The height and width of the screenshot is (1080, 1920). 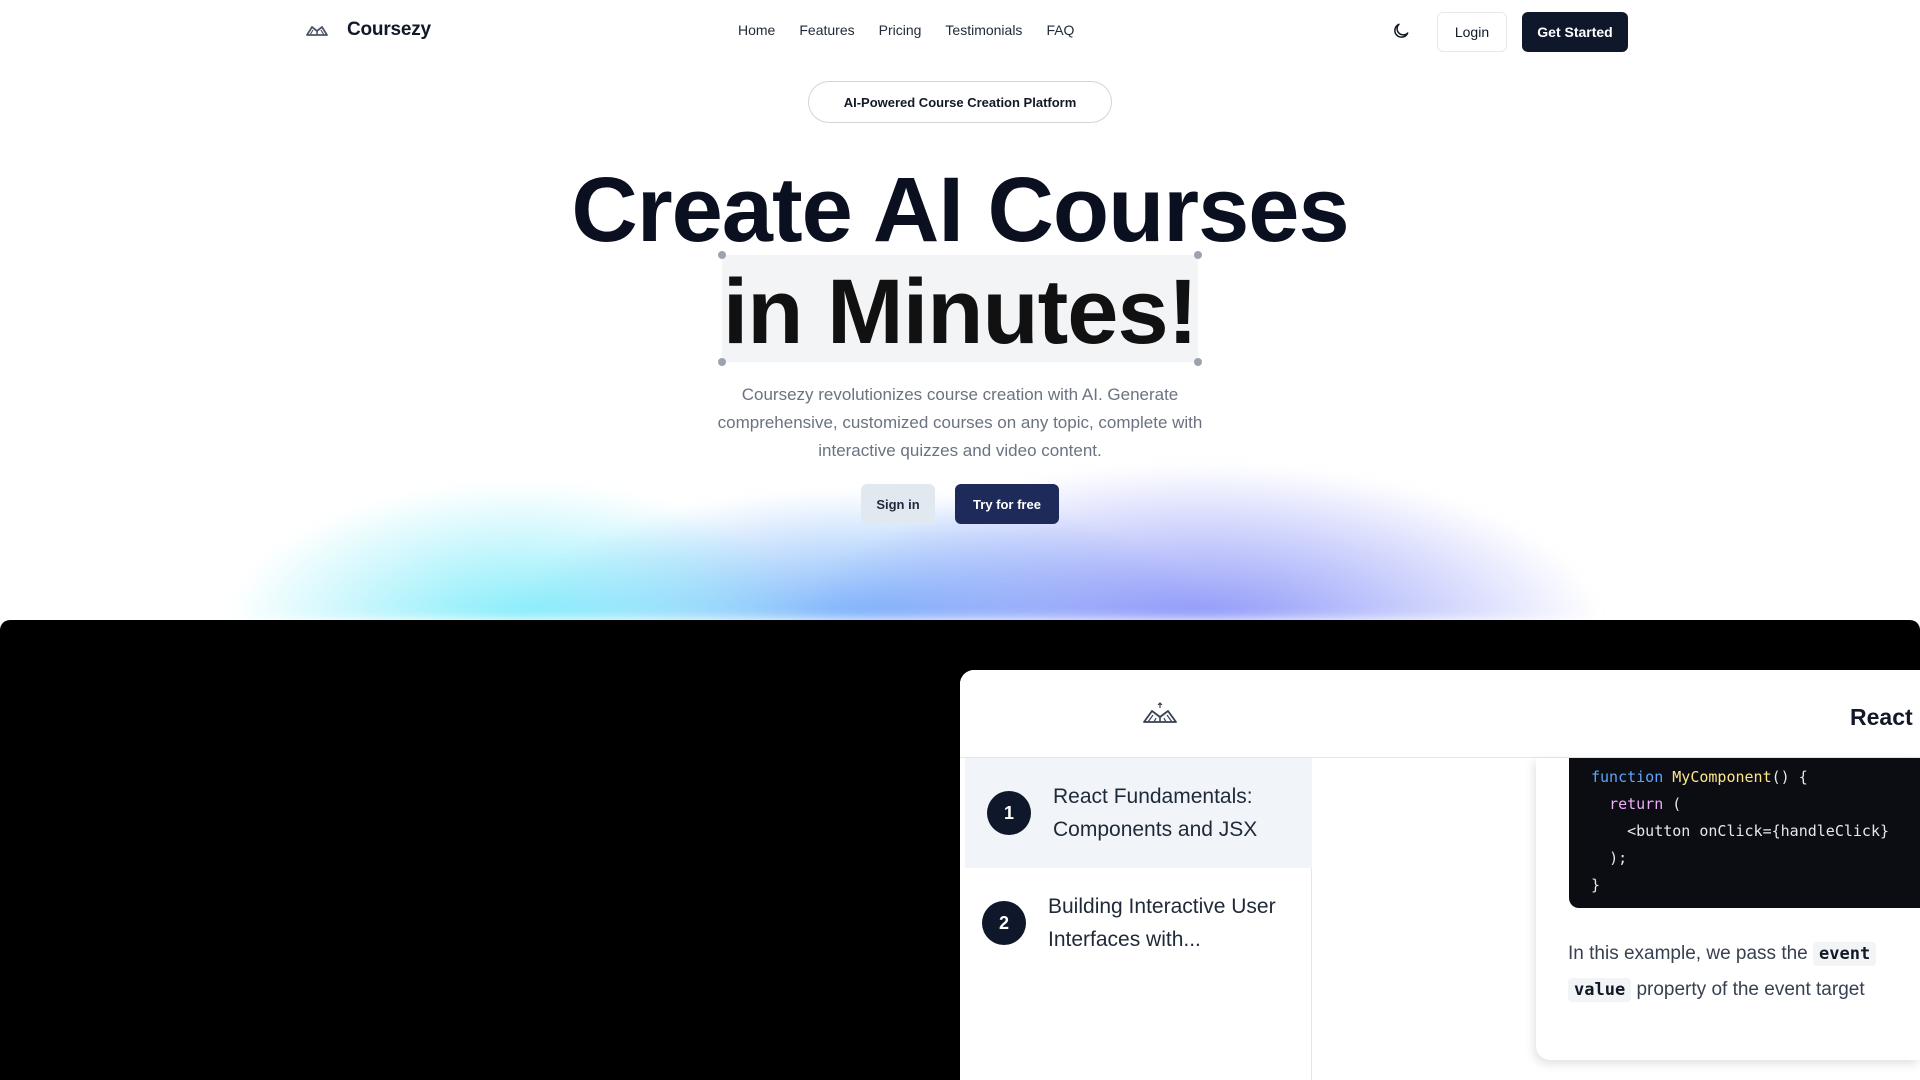 What do you see at coordinates (983, 30) in the screenshot?
I see `nav-link-testimonials: Testimonials` at bounding box center [983, 30].